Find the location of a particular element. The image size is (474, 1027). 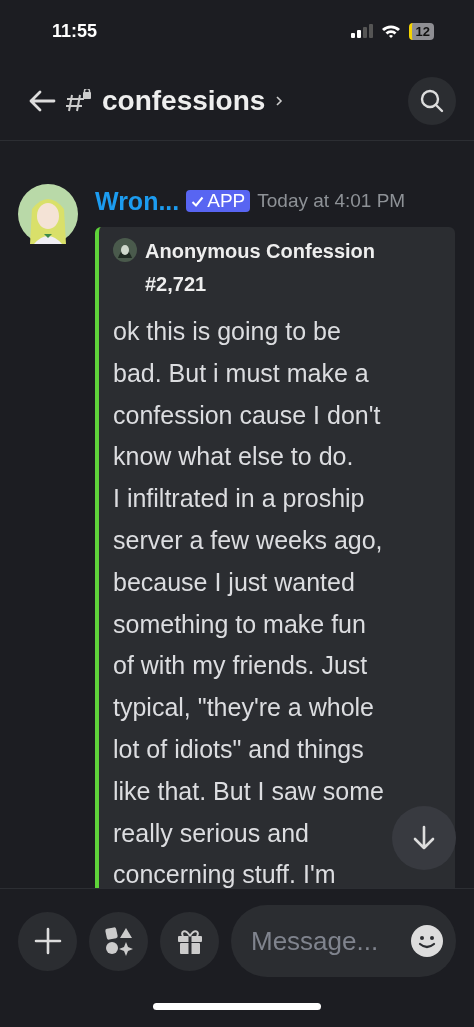

battery-indicator: 12 is located at coordinates (421, 31).